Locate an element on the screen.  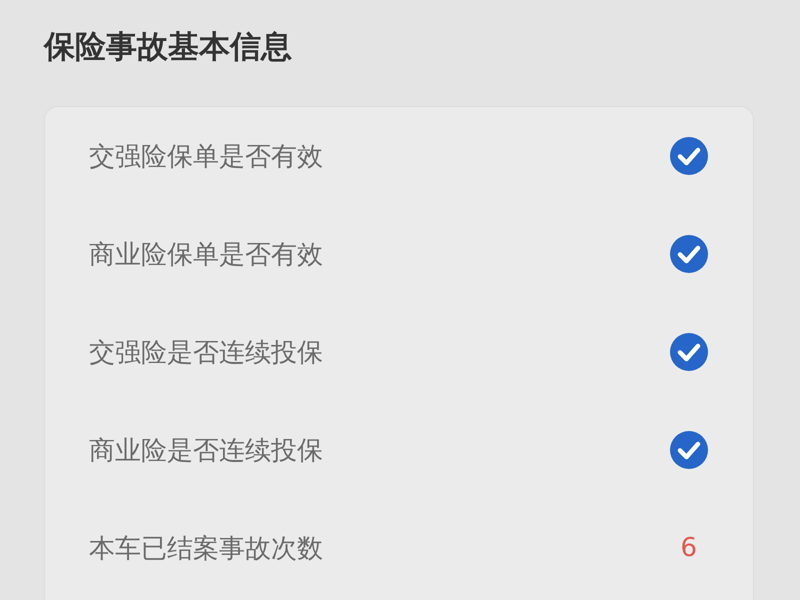
row-label: 商业险是否连续投保 is located at coordinates (206, 451).